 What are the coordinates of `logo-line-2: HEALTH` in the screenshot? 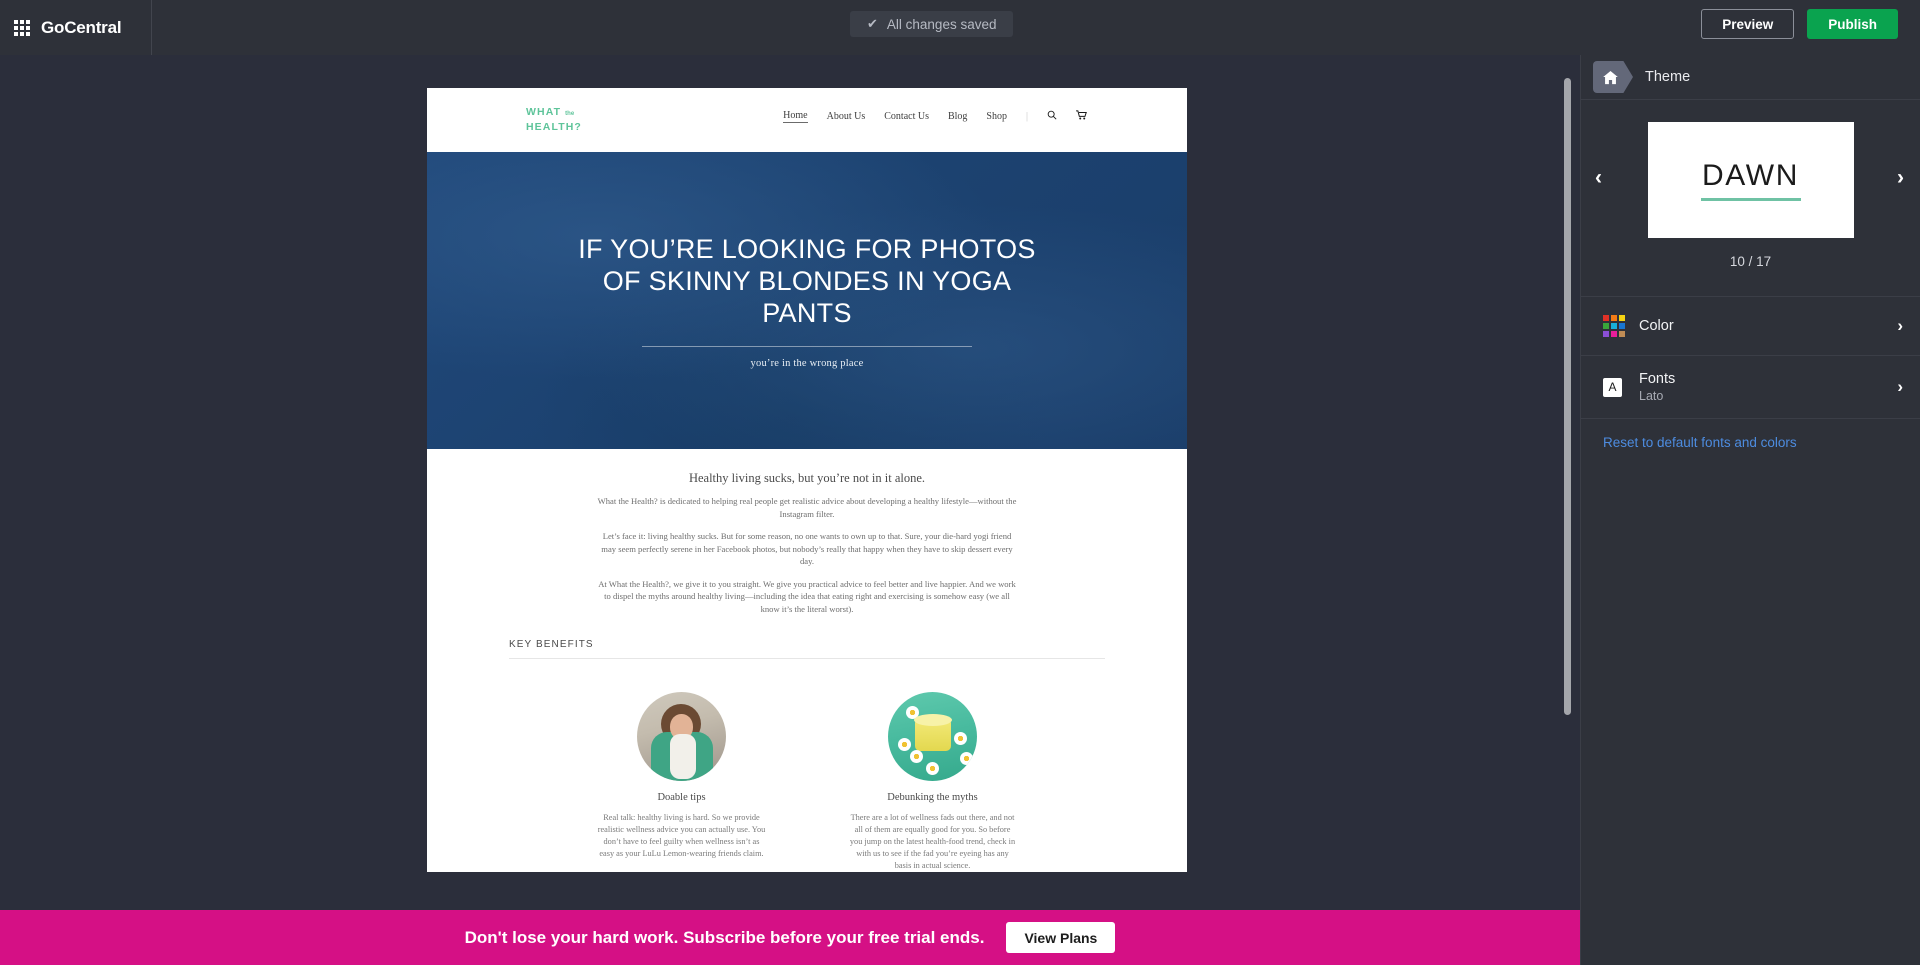 It's located at (550, 127).